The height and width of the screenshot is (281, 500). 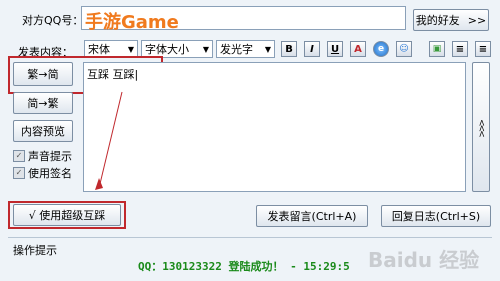 What do you see at coordinates (424, 260) in the screenshot?
I see `baidu-watermark: Baidu 经验` at bounding box center [424, 260].